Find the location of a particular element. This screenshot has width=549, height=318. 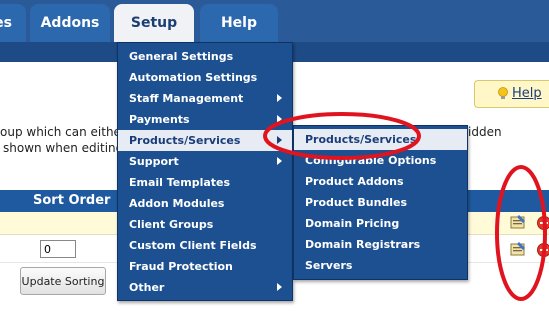

menu-item-label: Custom Client Fields is located at coordinates (193, 245).